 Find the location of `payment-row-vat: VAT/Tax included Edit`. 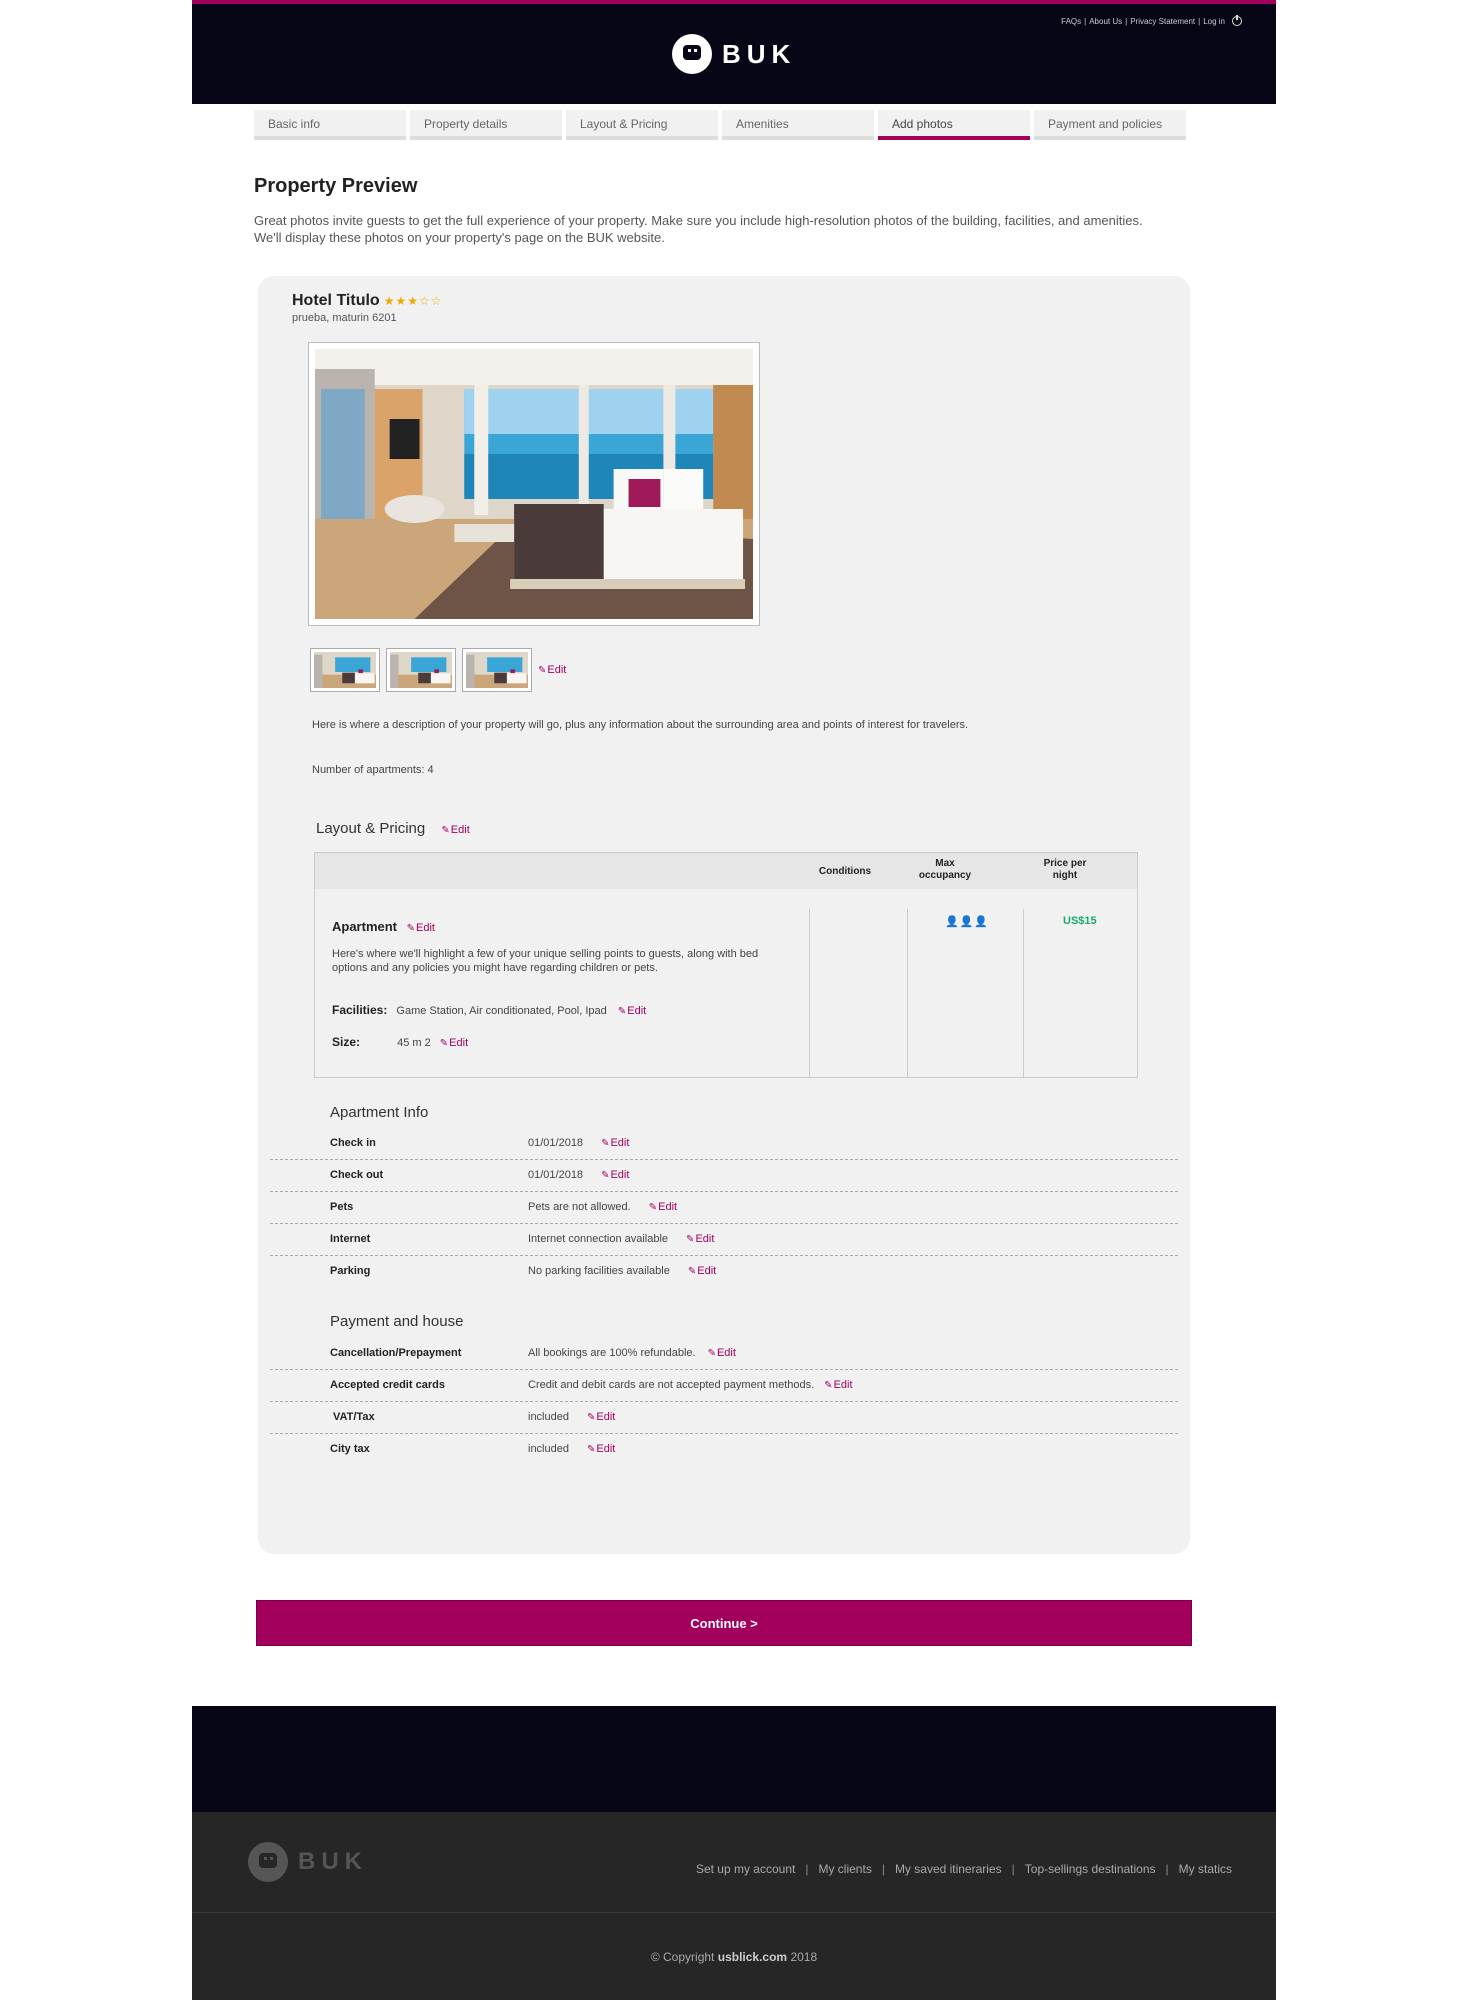

payment-row-vat: VAT/Tax included Edit is located at coordinates (724, 1418).